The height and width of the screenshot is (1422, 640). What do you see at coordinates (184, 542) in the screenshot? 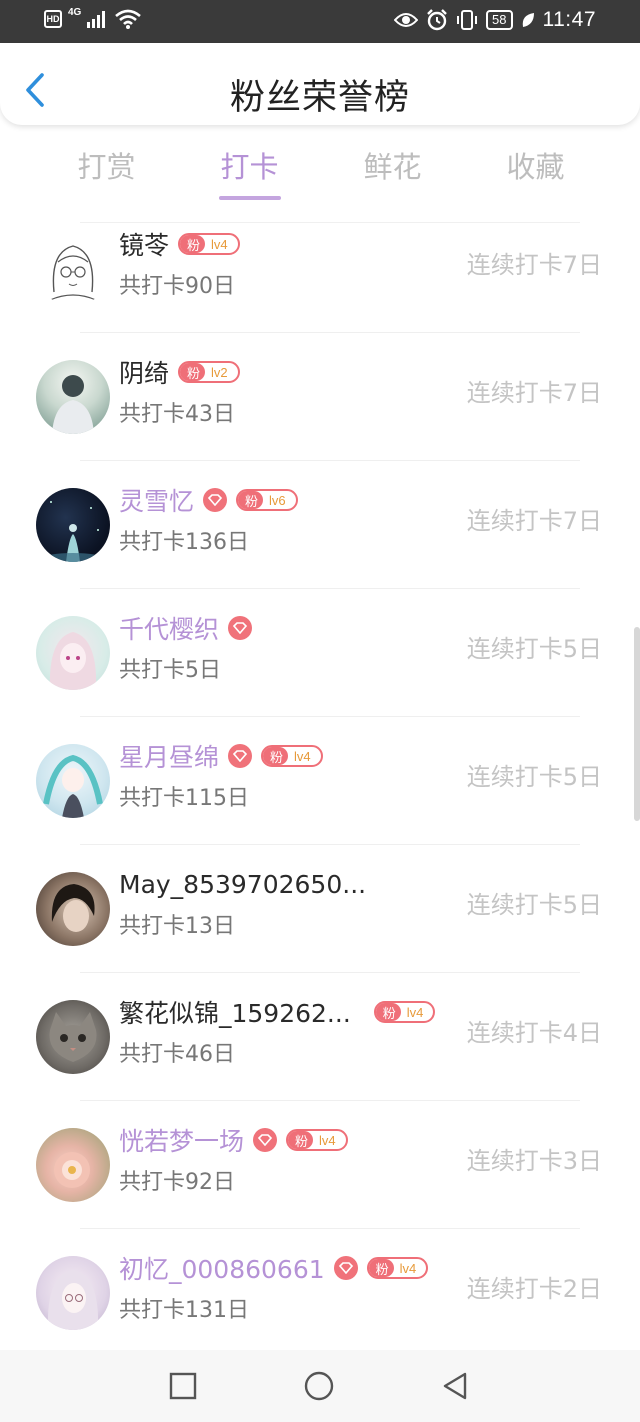
I see `total-checkins: 共打卡136日` at bounding box center [184, 542].